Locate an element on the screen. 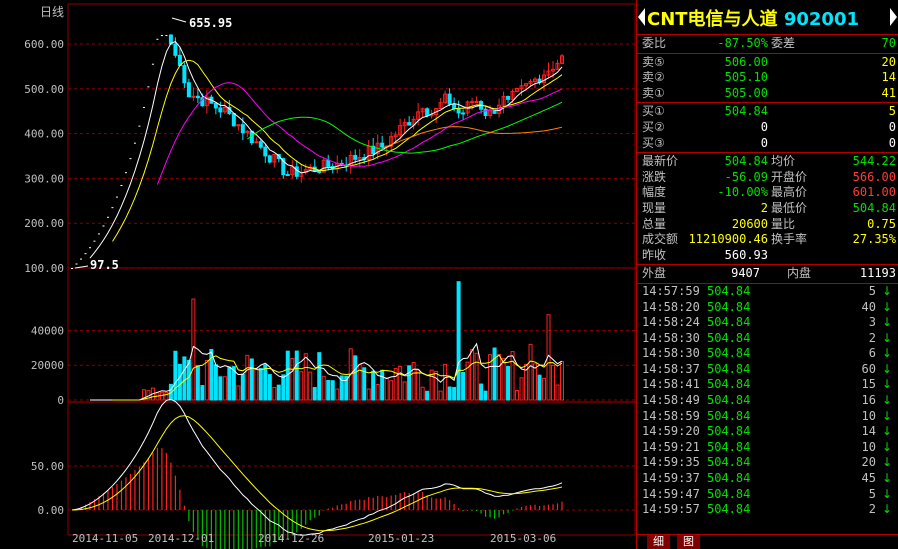 Image resolution: width=898 pixels, height=549 pixels. tick-row: 14:58:59 504.84 10 ↓ is located at coordinates (767, 417).